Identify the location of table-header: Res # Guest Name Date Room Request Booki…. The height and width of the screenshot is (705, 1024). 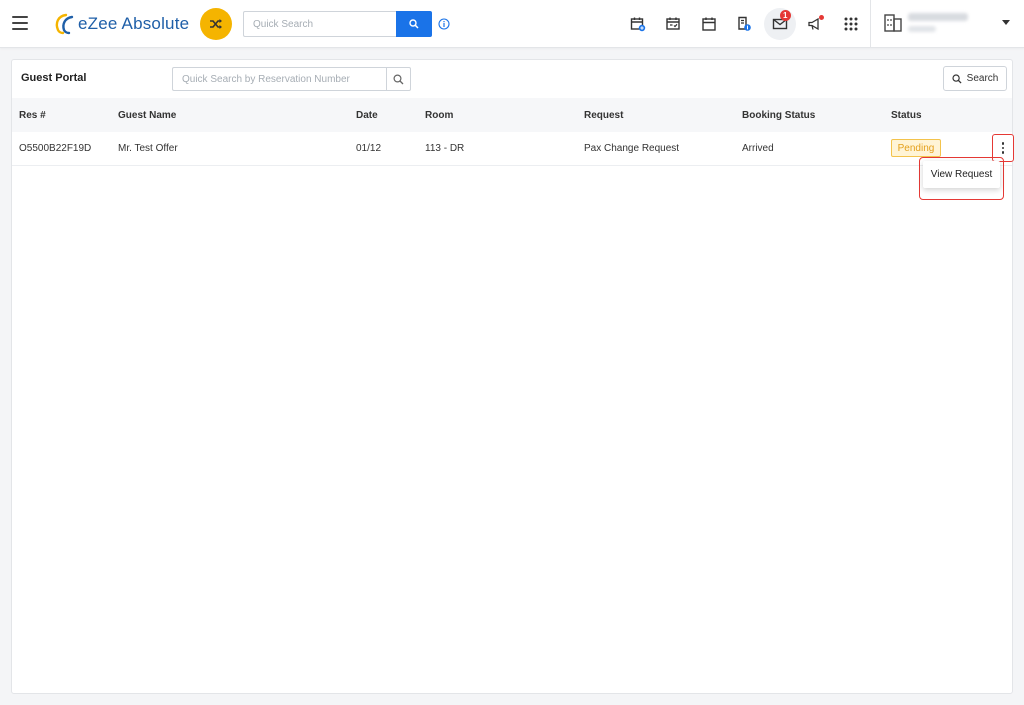
(512, 115).